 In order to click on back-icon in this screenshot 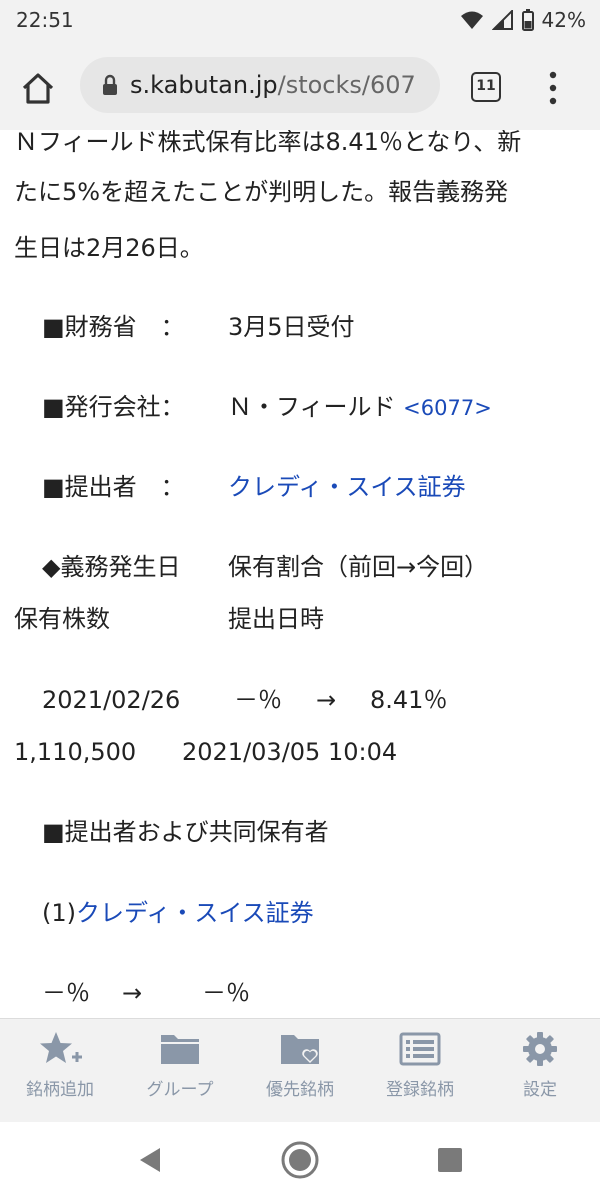, I will do `click(150, 1160)`.